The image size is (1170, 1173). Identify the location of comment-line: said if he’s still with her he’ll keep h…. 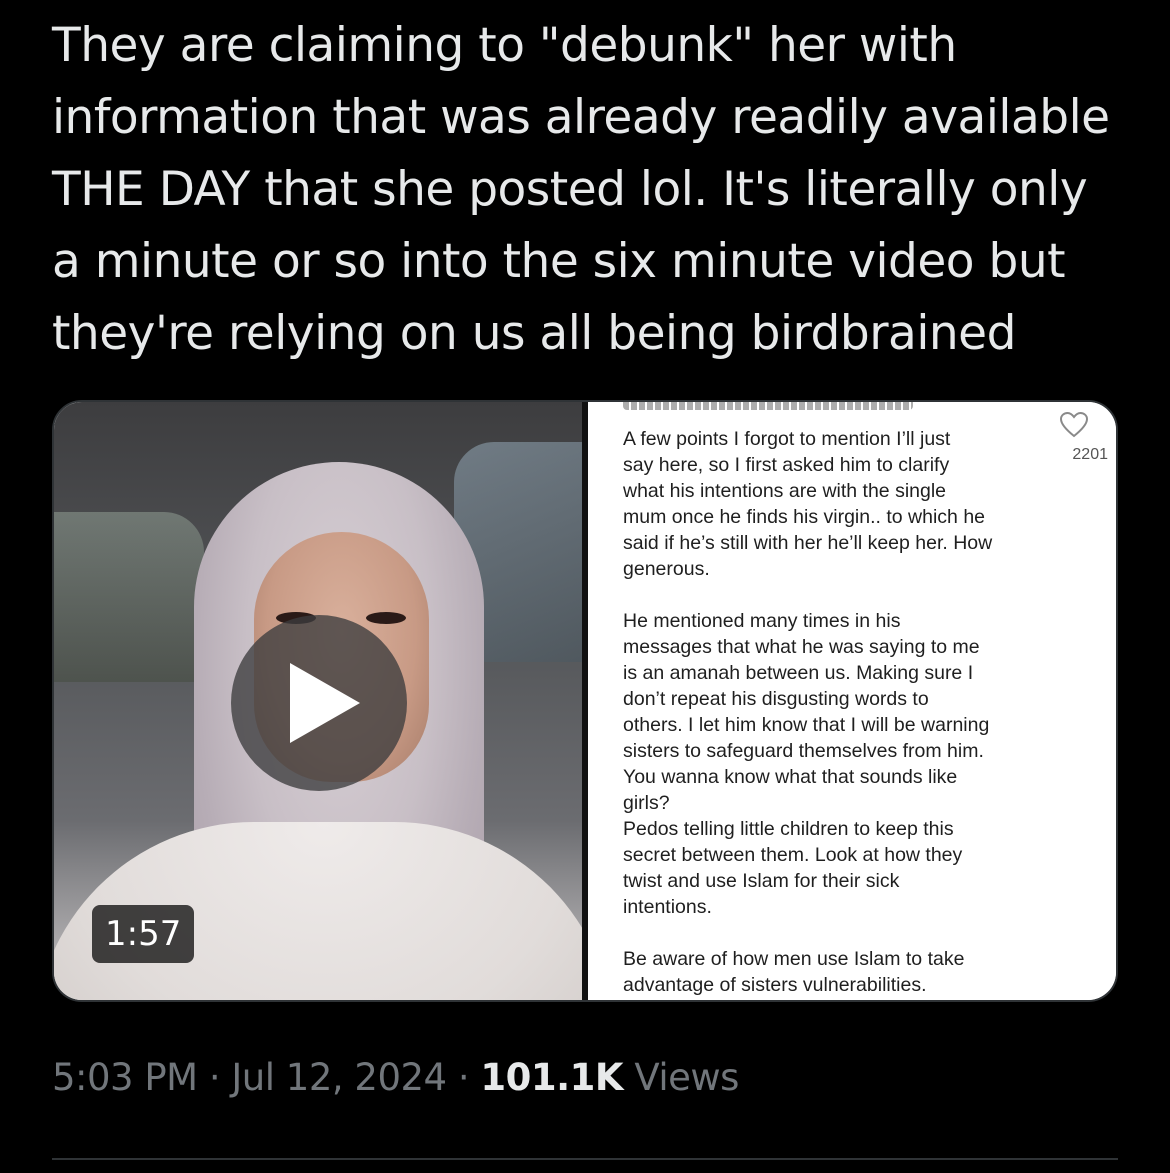
(808, 543).